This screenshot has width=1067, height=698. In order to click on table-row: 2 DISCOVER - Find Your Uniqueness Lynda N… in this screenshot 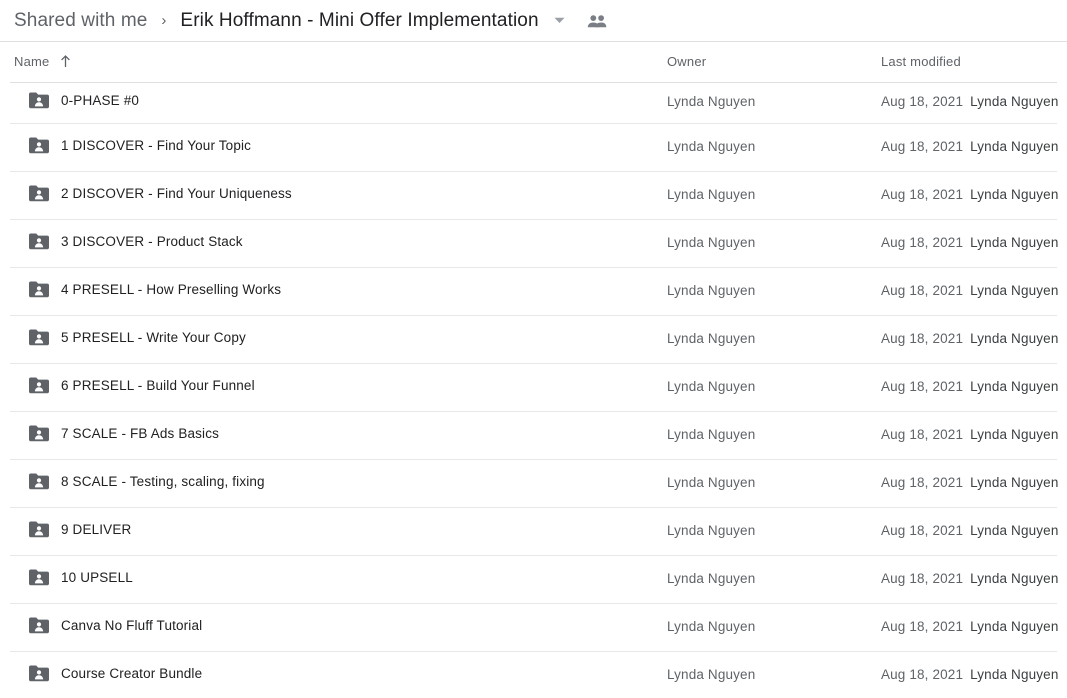, I will do `click(534, 196)`.